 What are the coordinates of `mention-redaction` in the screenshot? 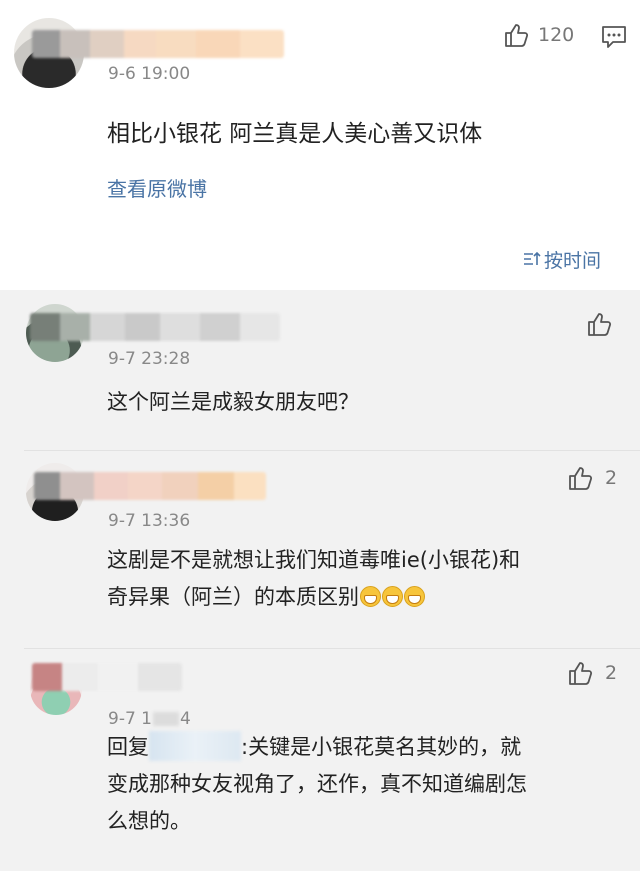 It's located at (195, 746).